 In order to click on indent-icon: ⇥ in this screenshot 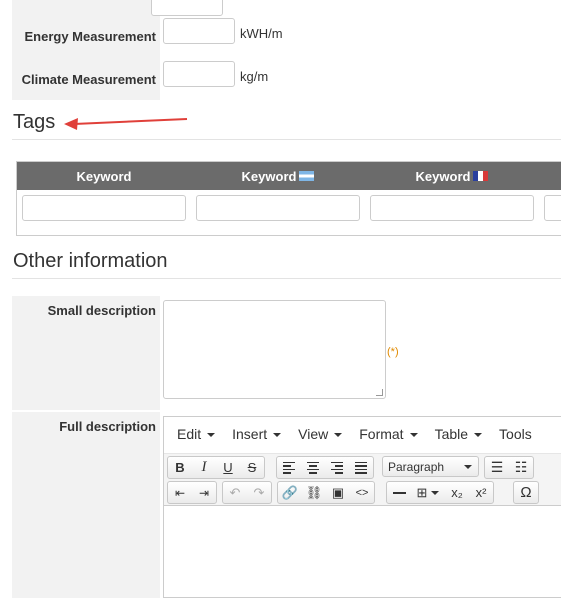, I will do `click(204, 492)`.